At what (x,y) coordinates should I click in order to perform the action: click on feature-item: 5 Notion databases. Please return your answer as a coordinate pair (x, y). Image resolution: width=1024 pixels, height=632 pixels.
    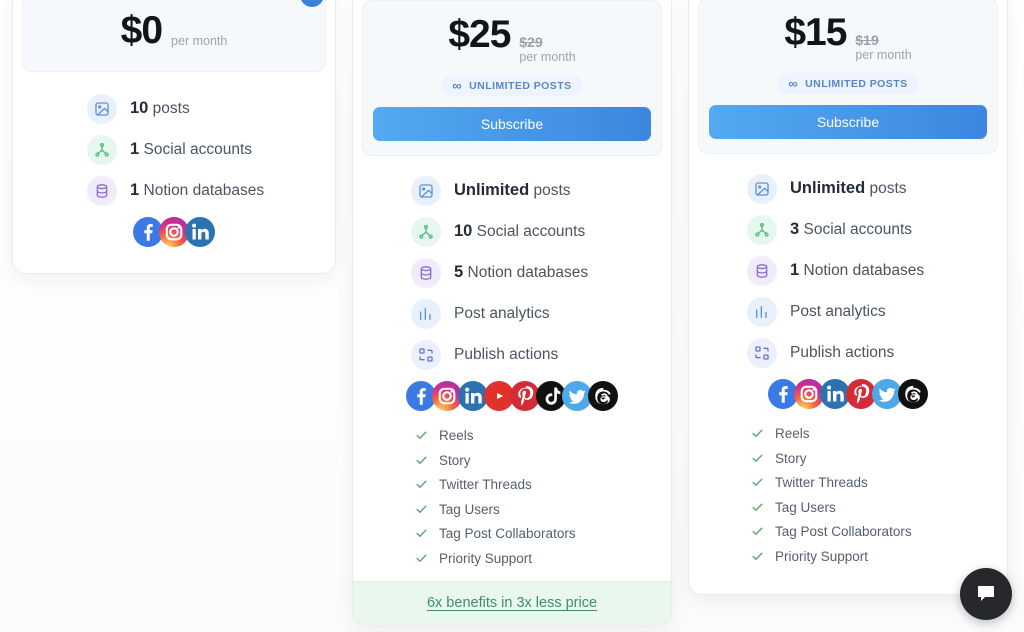
    Looking at the image, I should click on (512, 272).